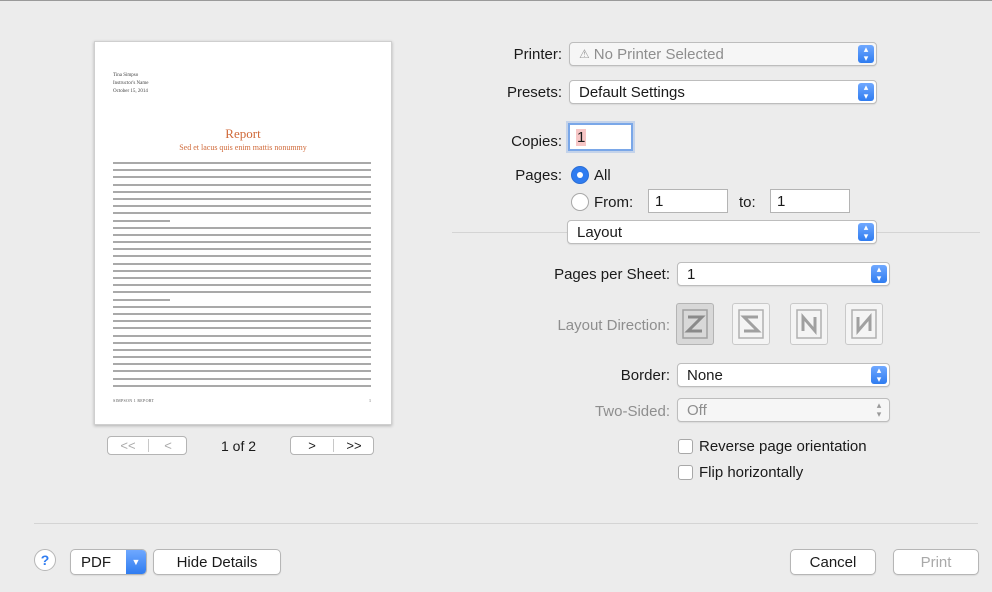 This screenshot has height=592, width=992. Describe the element at coordinates (239, 446) in the screenshot. I see `page-indicator: 1 of 2` at that location.